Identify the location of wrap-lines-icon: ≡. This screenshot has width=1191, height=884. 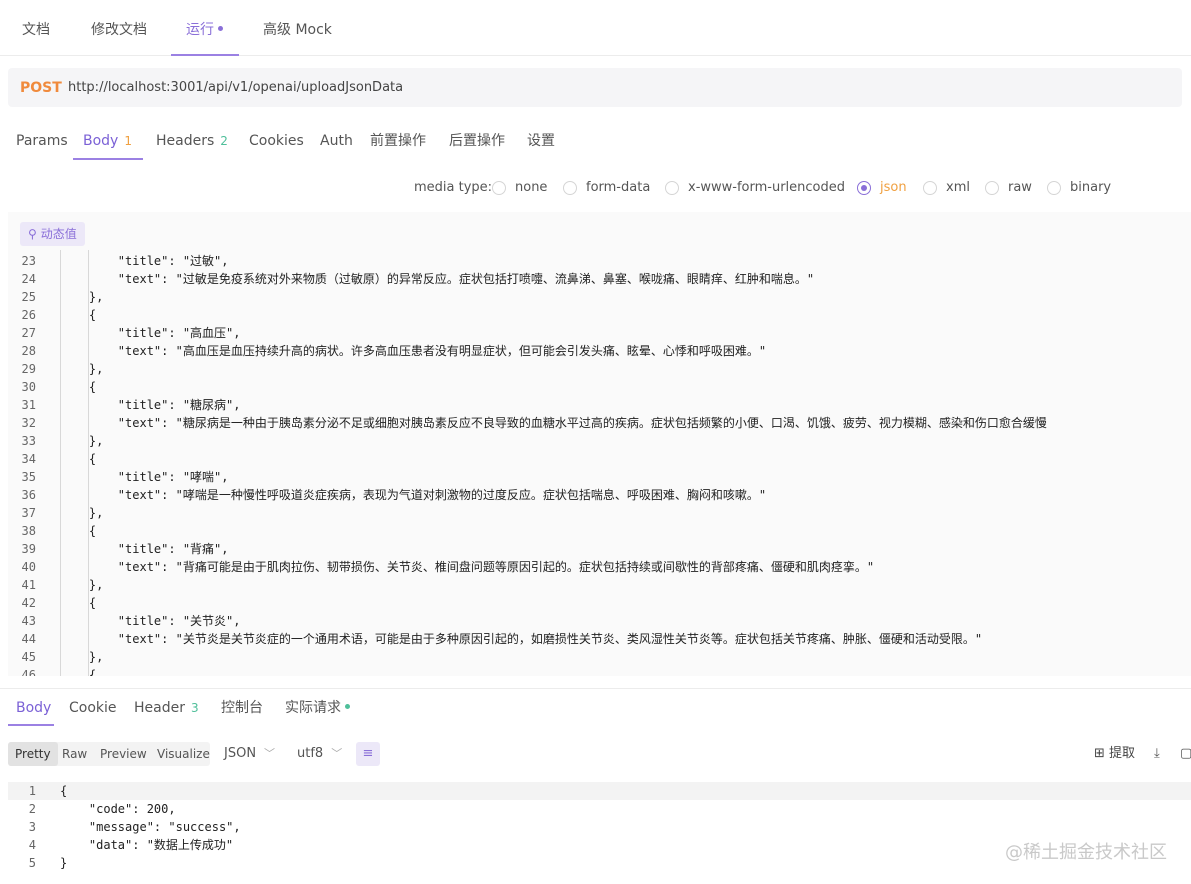
(368, 754).